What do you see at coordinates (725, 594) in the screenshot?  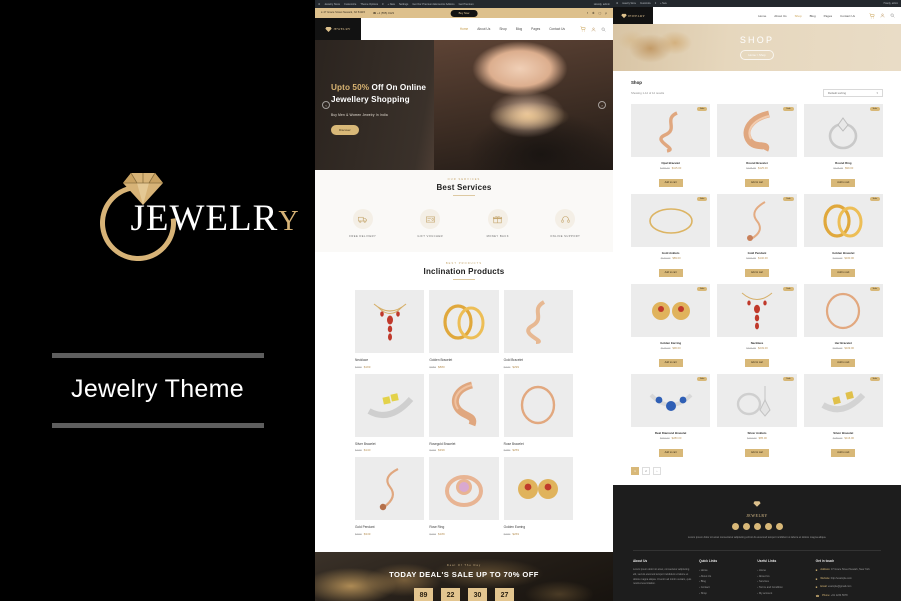 I see `footer-link: › Shop` at bounding box center [725, 594].